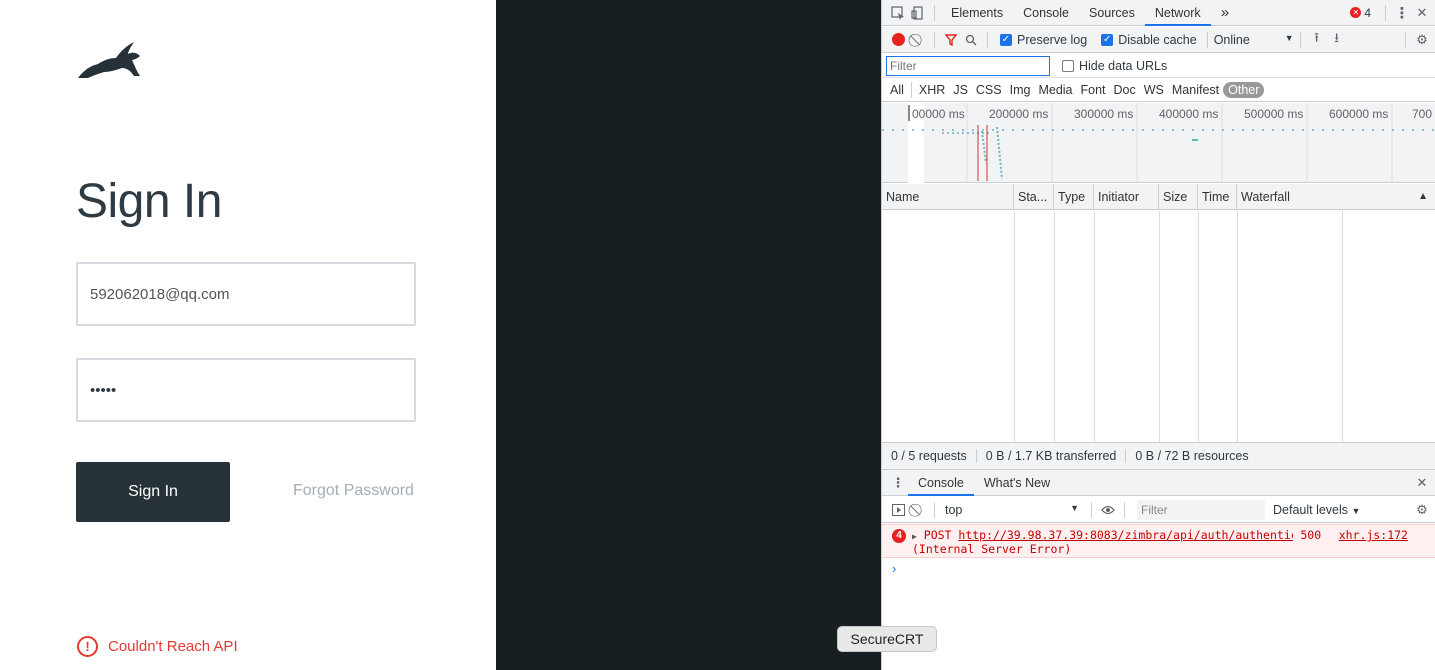 The width and height of the screenshot is (1435, 670). Describe the element at coordinates (1422, 510) in the screenshot. I see `console-settings-gear-icon: ⚙` at that location.